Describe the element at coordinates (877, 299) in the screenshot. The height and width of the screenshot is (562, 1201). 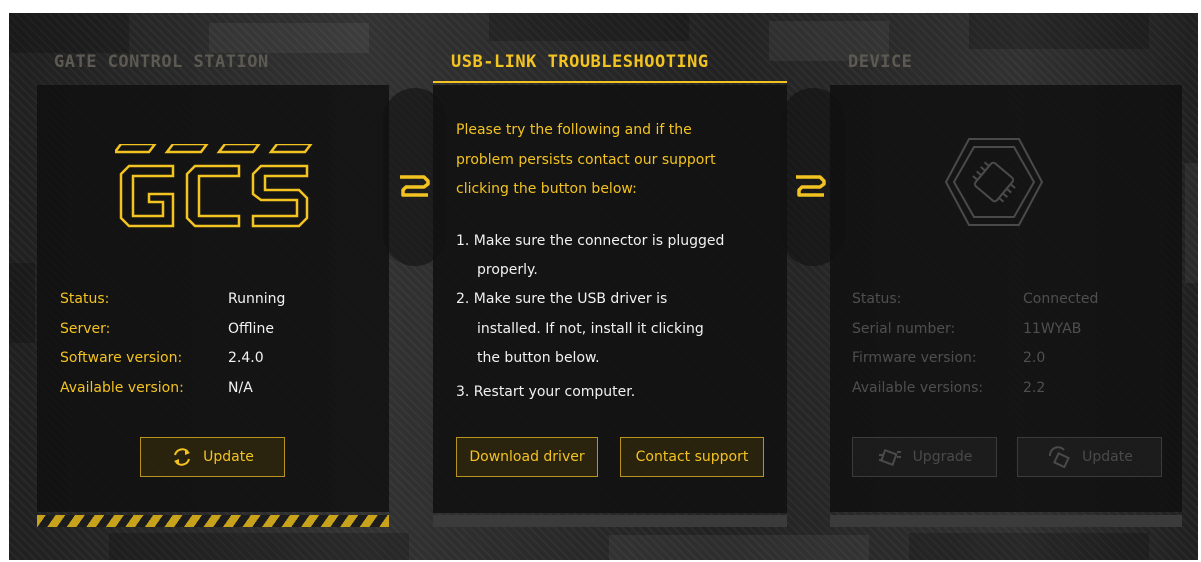
I see `device-status-label: Status:` at that location.